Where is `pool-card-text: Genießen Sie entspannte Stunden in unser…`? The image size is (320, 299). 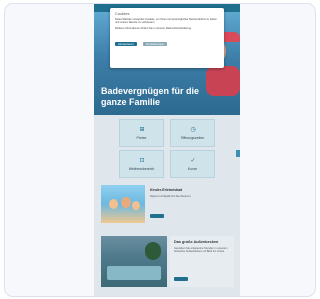 pool-card-text: Genießen Sie entspannte Stunden in unser… is located at coordinates (201, 250).